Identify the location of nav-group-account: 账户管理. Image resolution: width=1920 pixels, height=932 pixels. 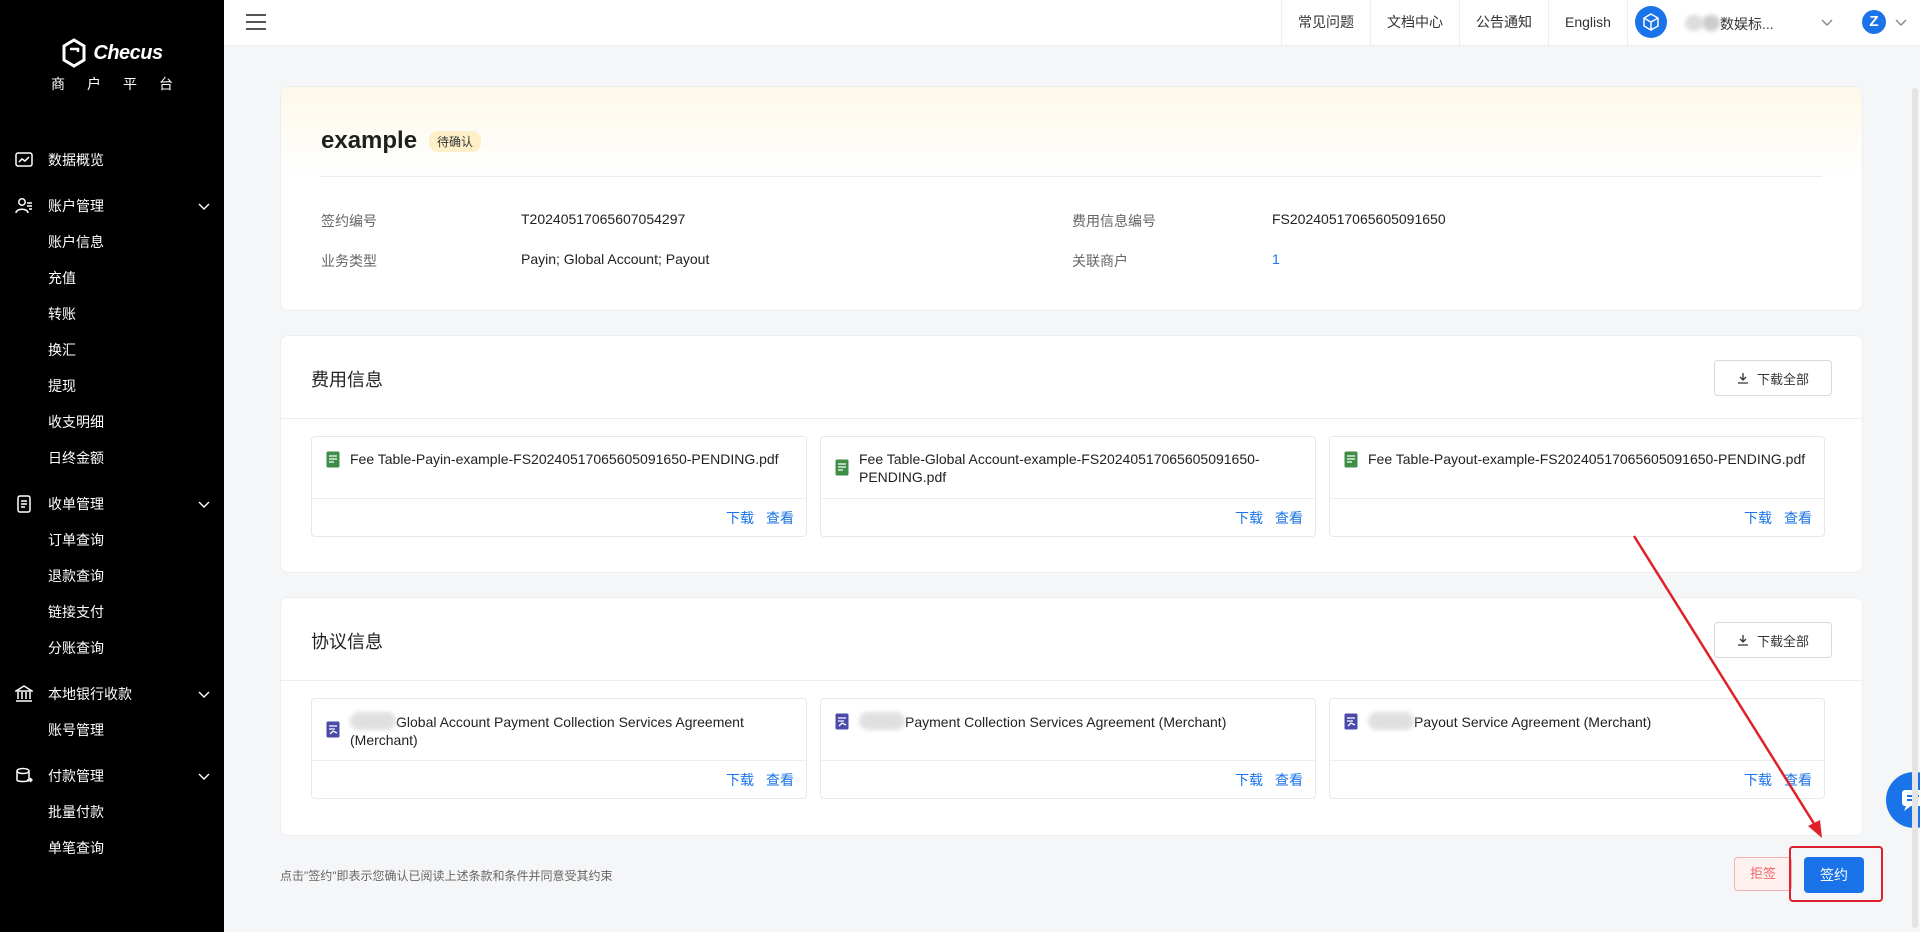
(112, 206).